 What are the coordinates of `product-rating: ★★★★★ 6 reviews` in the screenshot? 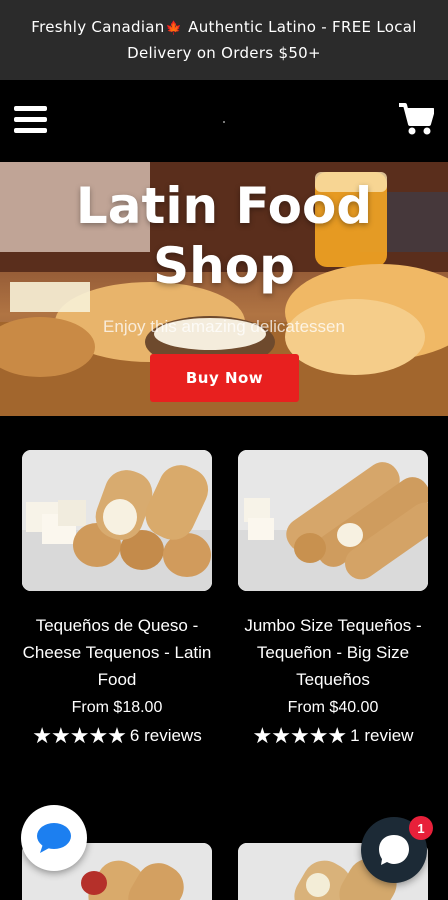 It's located at (117, 736).